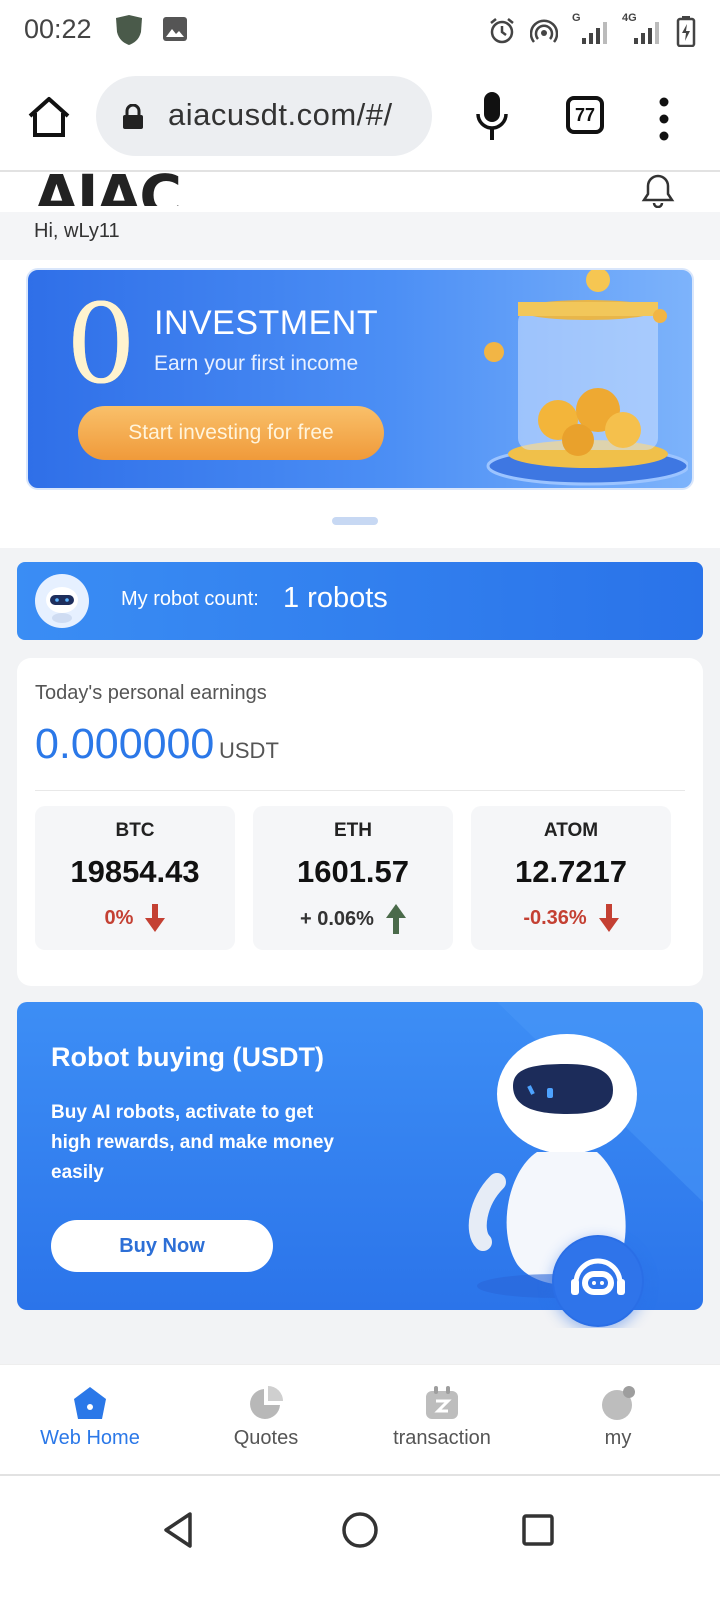 Image resolution: width=720 pixels, height=1600 pixels. What do you see at coordinates (266, 1402) in the screenshot?
I see `pie-chart-icon` at bounding box center [266, 1402].